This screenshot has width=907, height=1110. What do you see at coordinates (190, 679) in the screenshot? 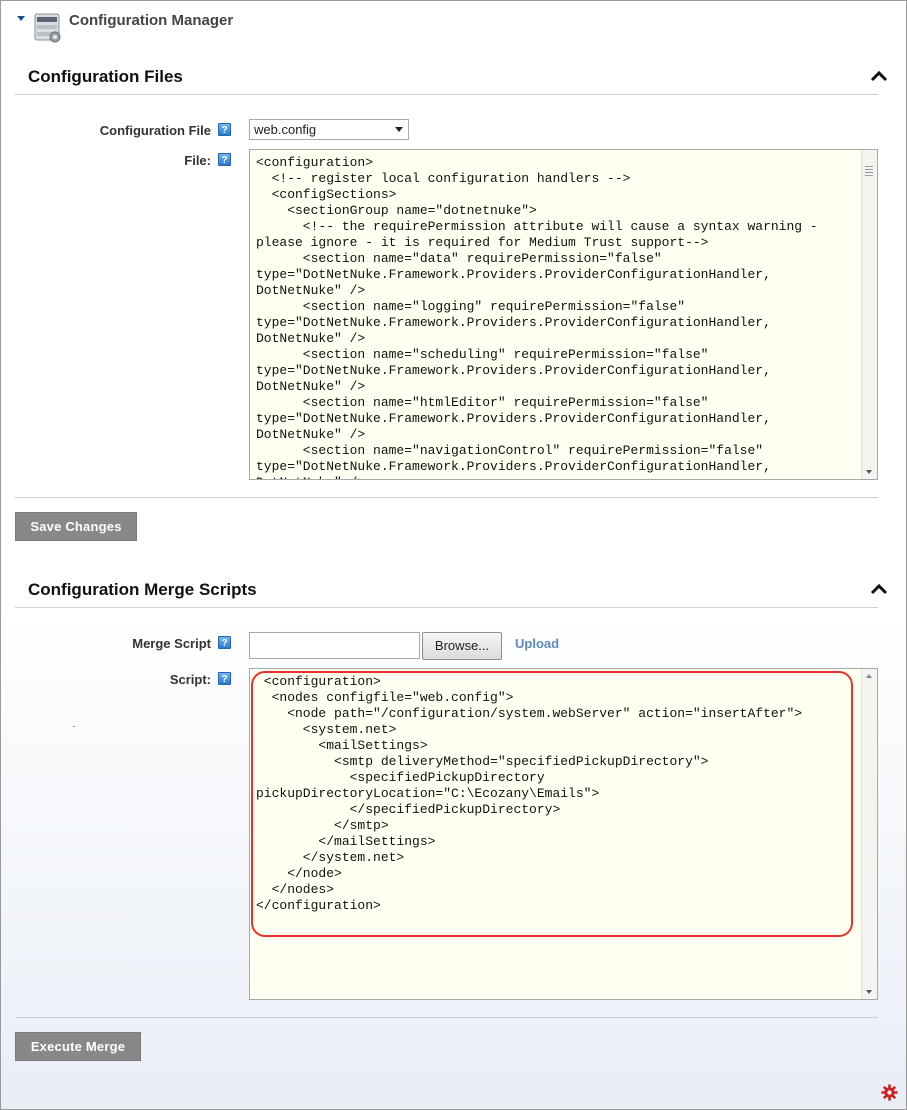
I see `script-label: Script:` at bounding box center [190, 679].